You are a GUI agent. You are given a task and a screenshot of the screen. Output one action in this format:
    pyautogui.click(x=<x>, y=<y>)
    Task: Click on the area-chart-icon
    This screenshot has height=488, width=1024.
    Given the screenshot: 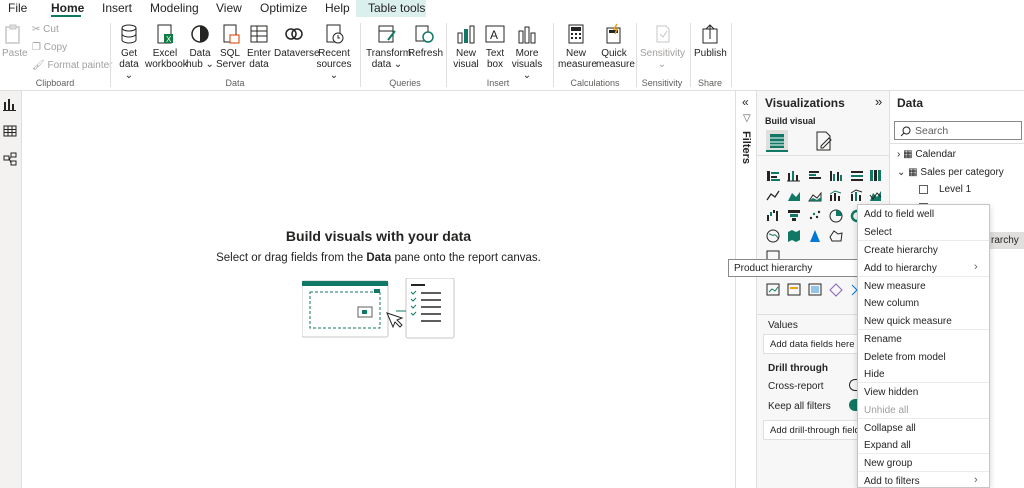 What is the action you would take?
    pyautogui.click(x=794, y=196)
    